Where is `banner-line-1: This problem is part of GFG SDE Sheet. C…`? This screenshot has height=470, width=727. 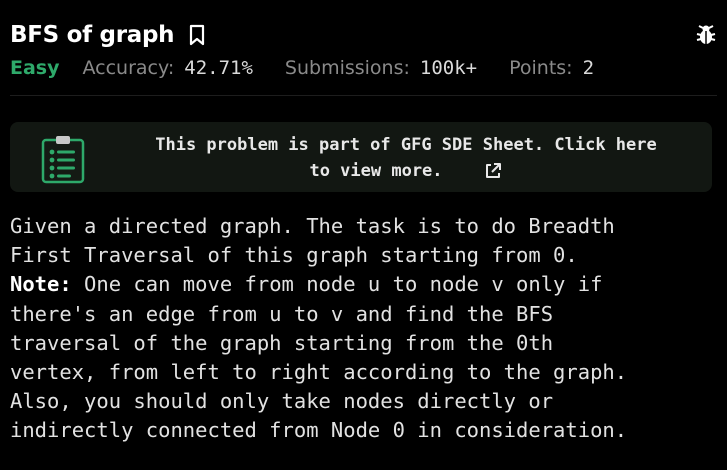
banner-line-1: This problem is part of GFG SDE Sheet. C… is located at coordinates (406, 145).